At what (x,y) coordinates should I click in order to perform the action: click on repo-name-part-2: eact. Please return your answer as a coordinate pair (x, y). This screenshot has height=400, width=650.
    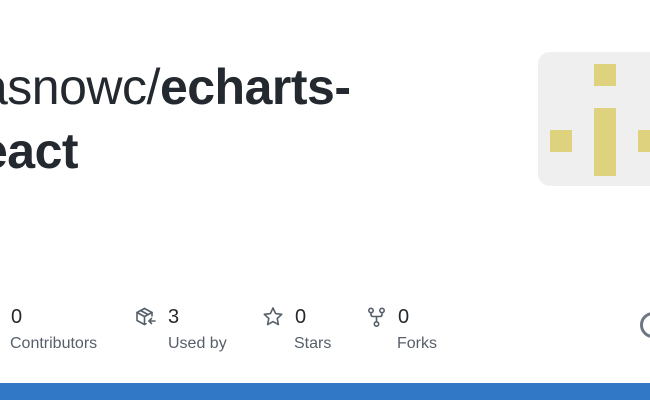
    Looking at the image, I should click on (39, 151).